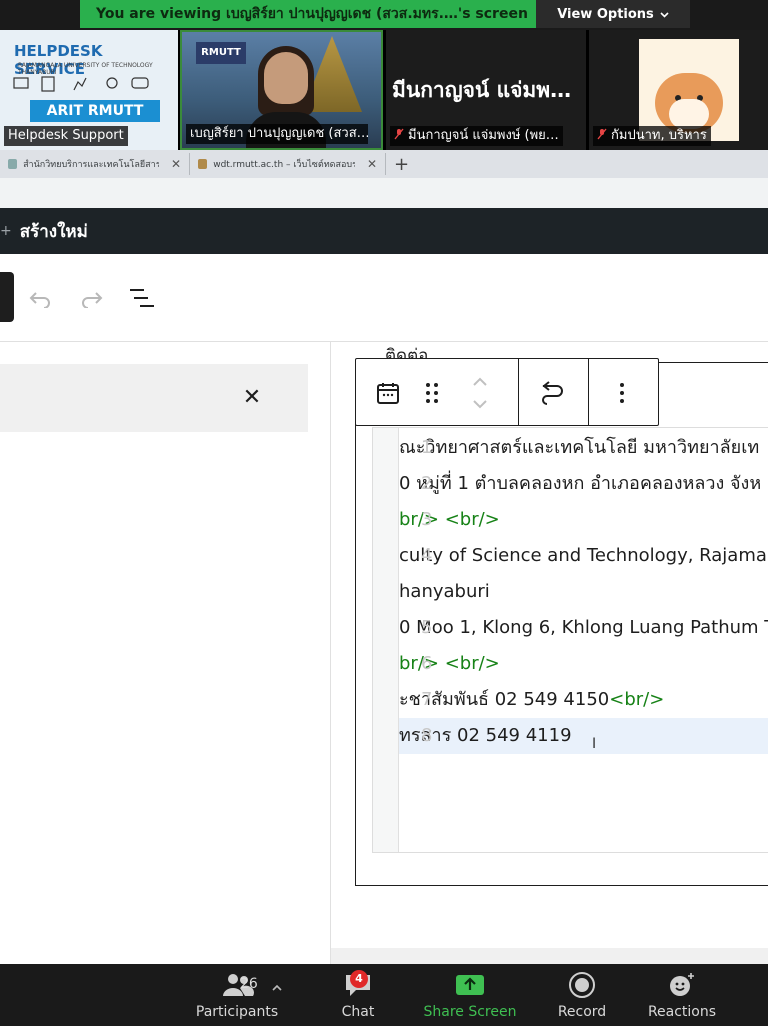 The image size is (768, 1026). Describe the element at coordinates (427, 663) in the screenshot. I see `line-number: 6` at that location.